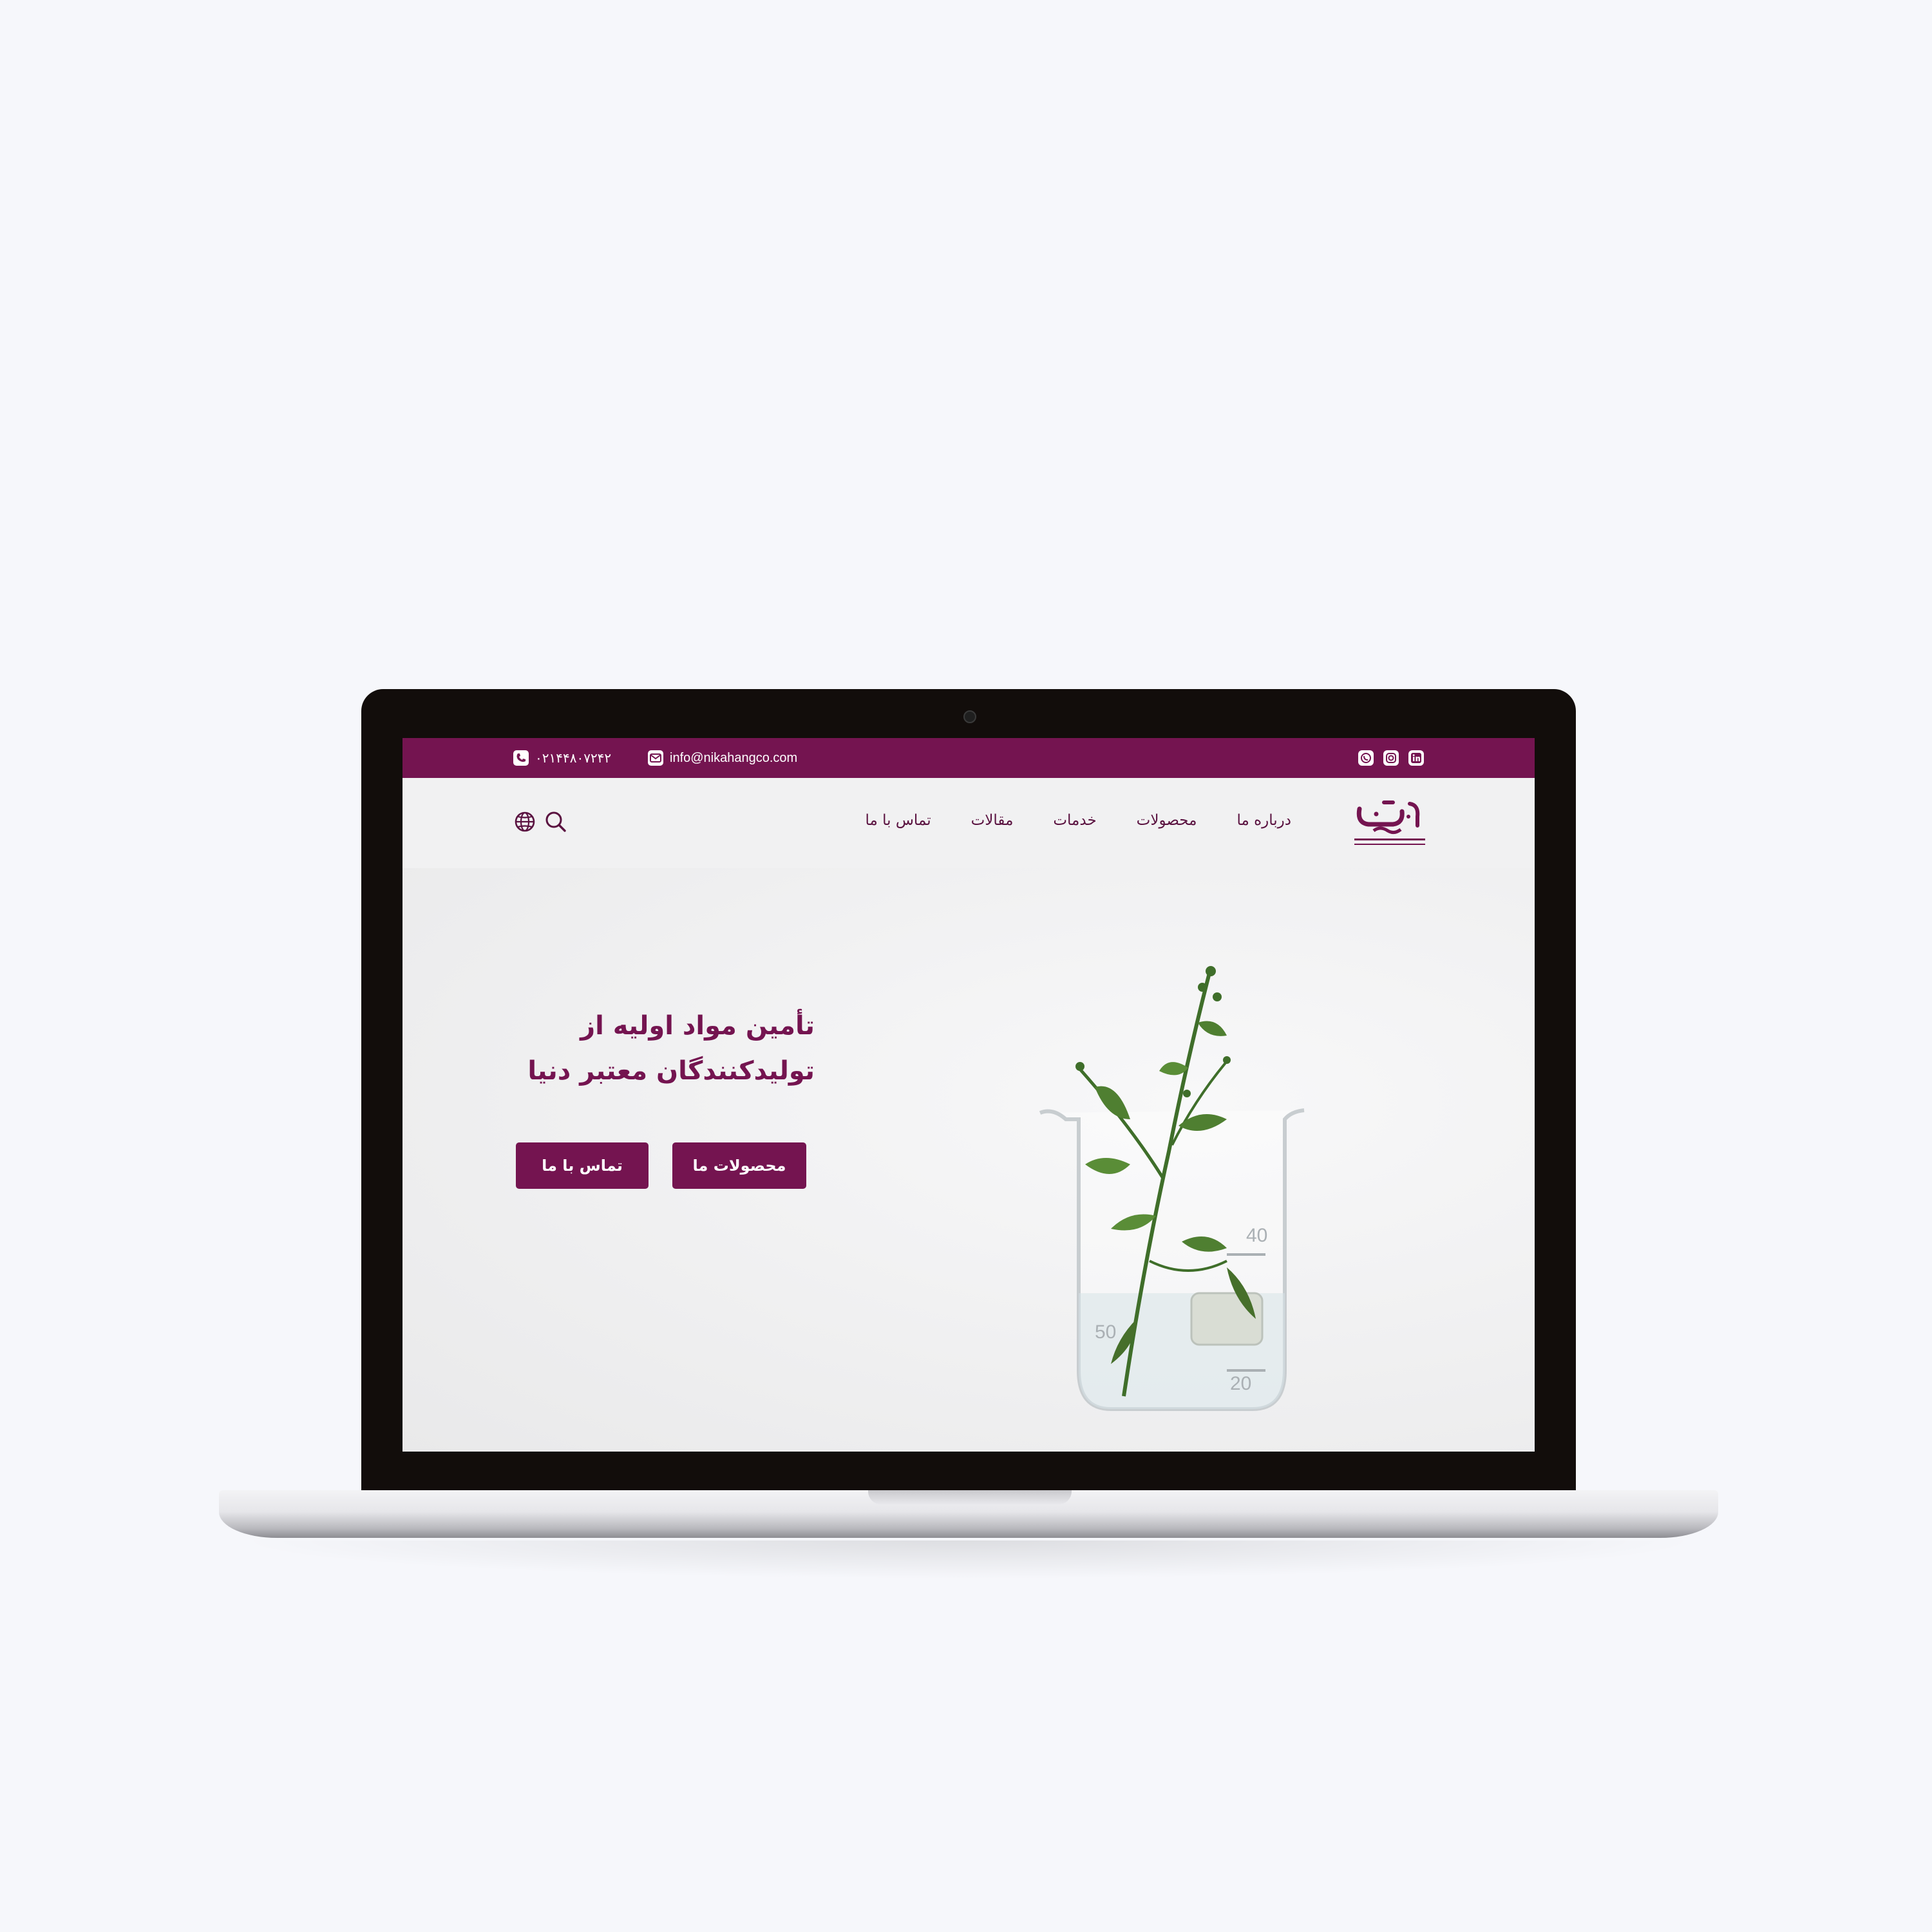  Describe the element at coordinates (655, 758) in the screenshot. I see `mail-icon` at that location.